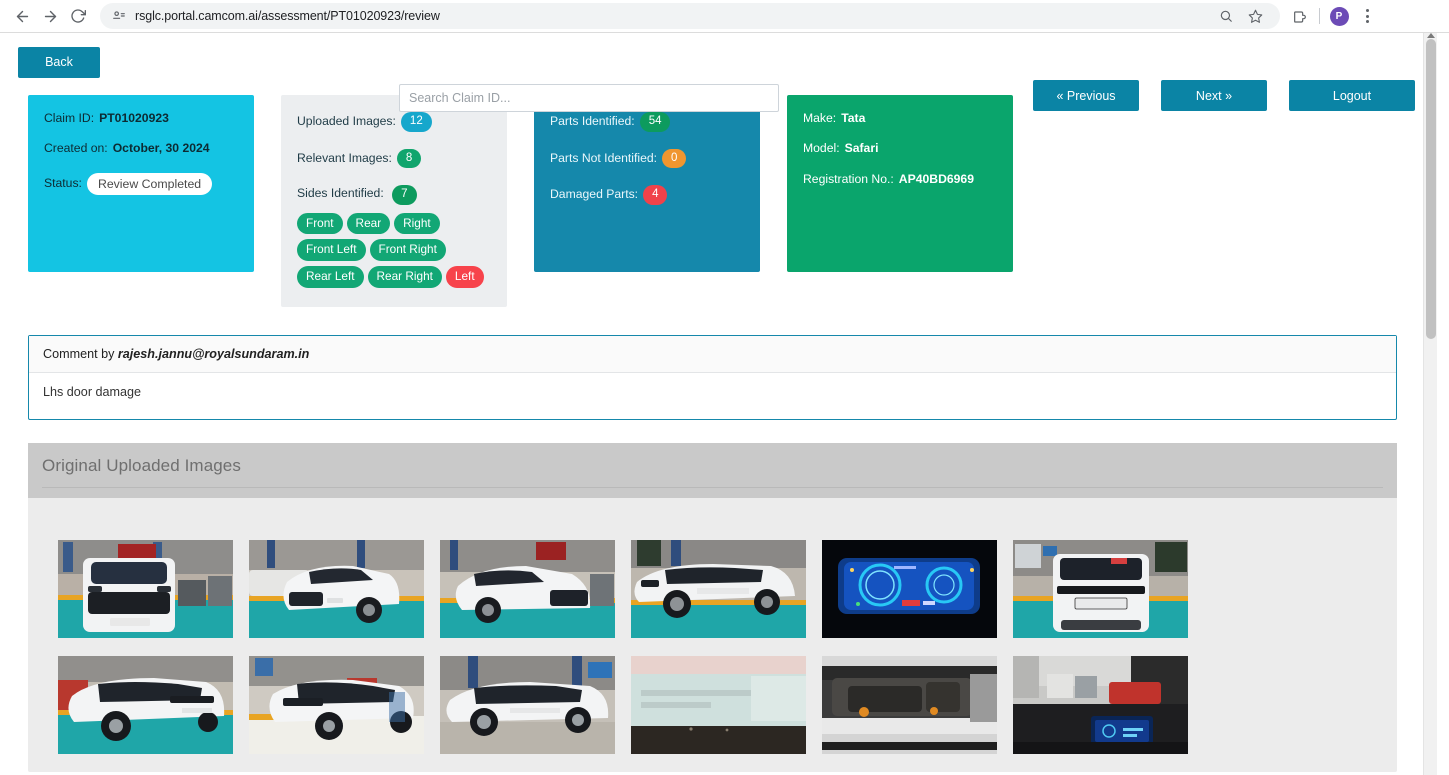  What do you see at coordinates (344, 157) in the screenshot?
I see `relevant-images-label: Relevant Images:` at bounding box center [344, 157].